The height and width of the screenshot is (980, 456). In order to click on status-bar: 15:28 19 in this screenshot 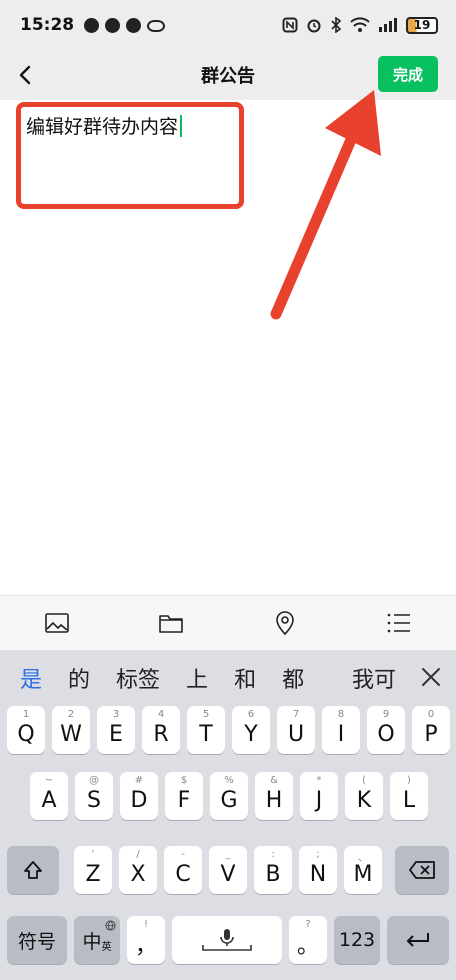, I will do `click(228, 25)`.